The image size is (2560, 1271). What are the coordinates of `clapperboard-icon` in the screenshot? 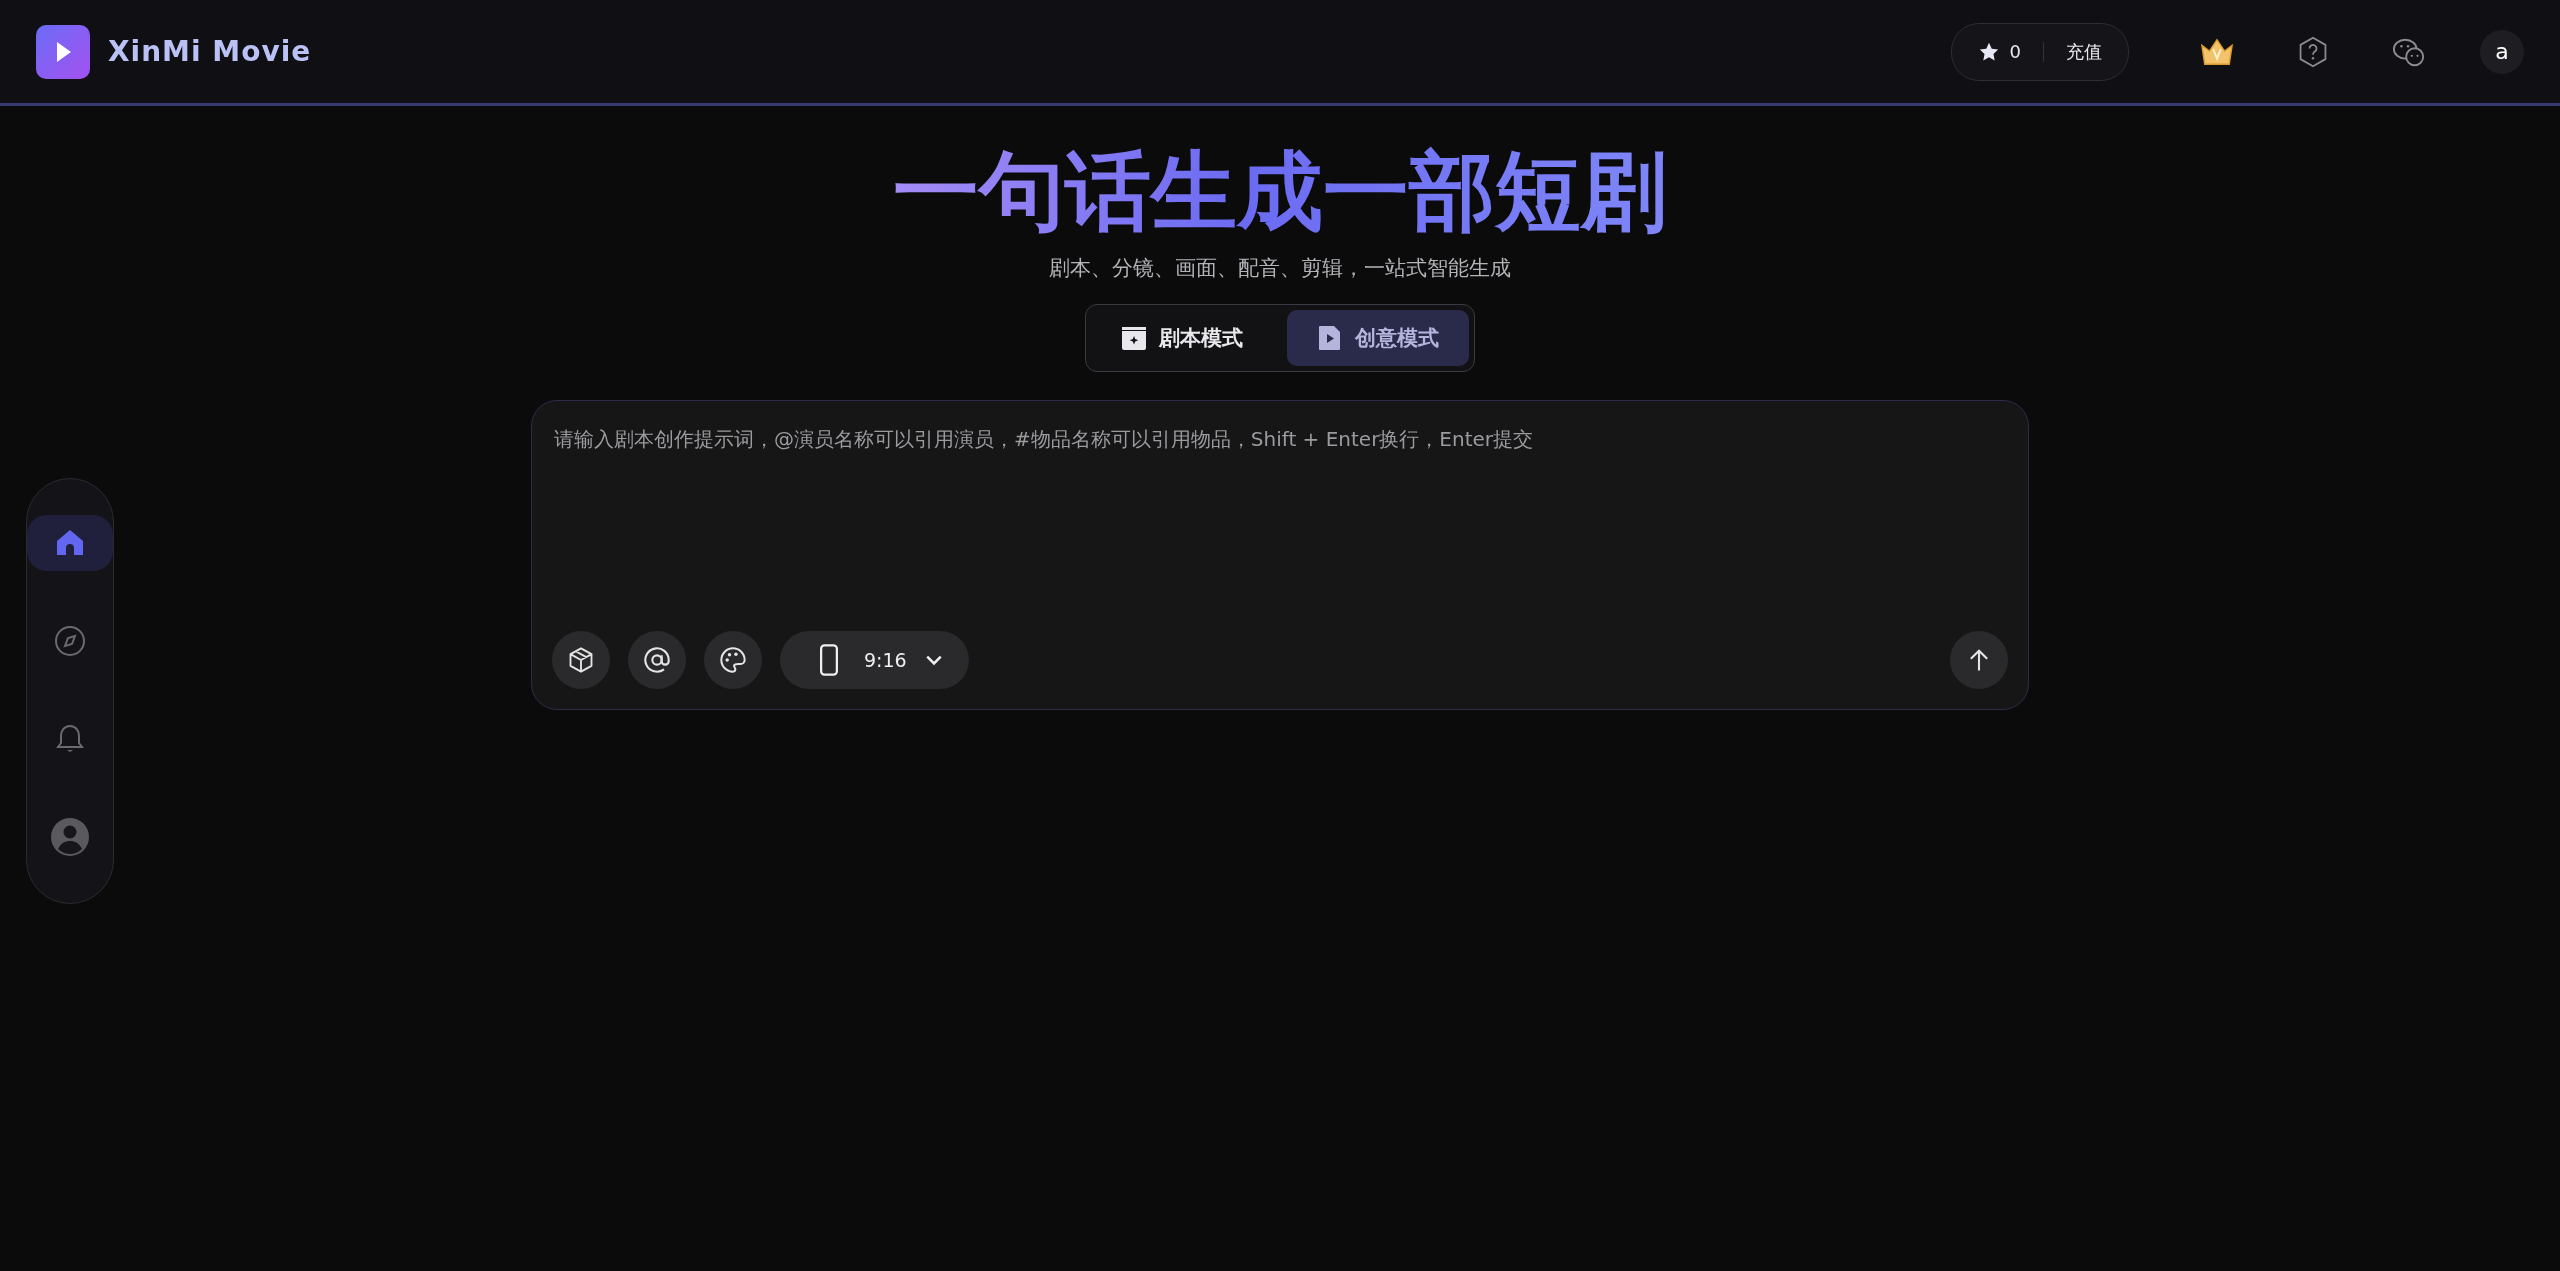 It's located at (1134, 337).